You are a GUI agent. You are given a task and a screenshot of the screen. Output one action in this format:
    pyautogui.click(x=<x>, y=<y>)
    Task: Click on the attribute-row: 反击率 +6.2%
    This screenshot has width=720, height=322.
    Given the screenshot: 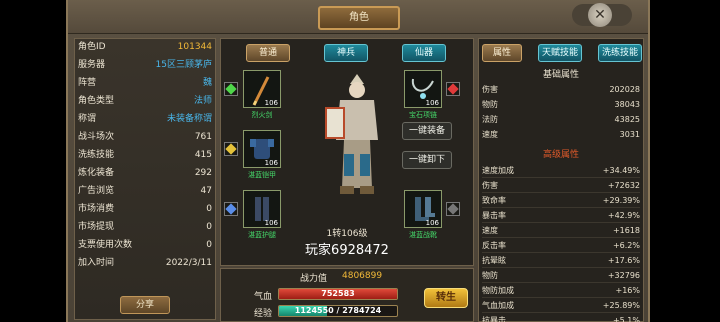 What is the action you would take?
    pyautogui.click(x=561, y=245)
    